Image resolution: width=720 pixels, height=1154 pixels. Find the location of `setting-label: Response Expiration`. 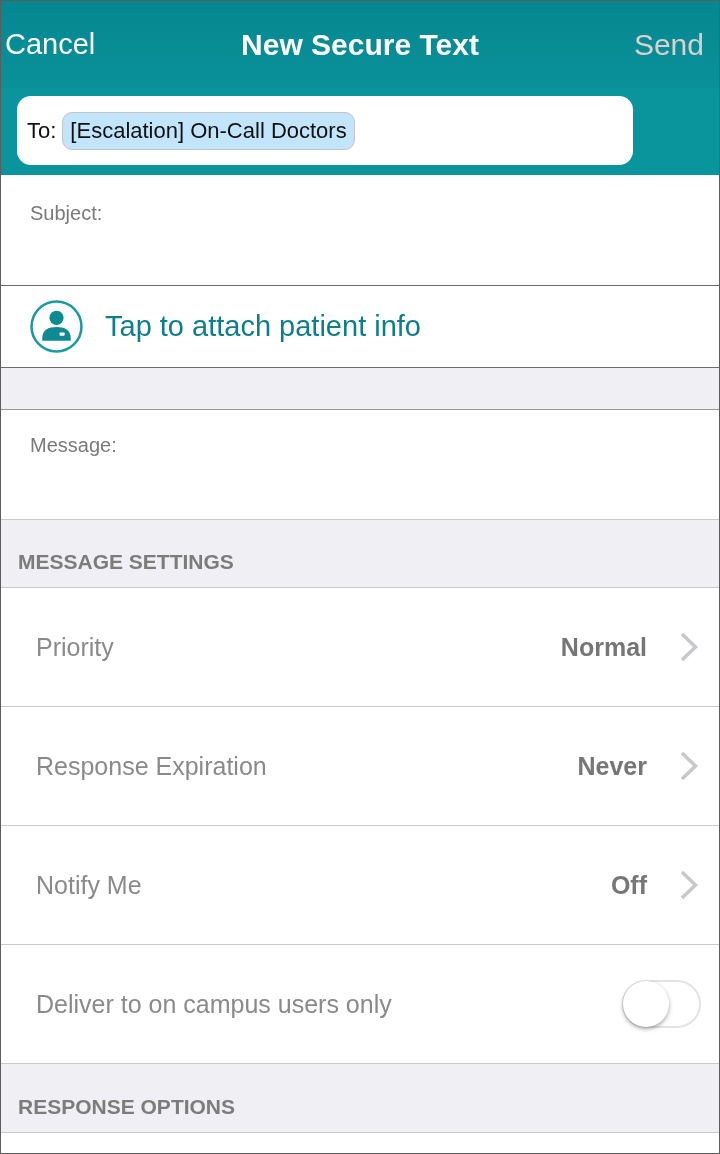

setting-label: Response Expiration is located at coordinates (151, 766).